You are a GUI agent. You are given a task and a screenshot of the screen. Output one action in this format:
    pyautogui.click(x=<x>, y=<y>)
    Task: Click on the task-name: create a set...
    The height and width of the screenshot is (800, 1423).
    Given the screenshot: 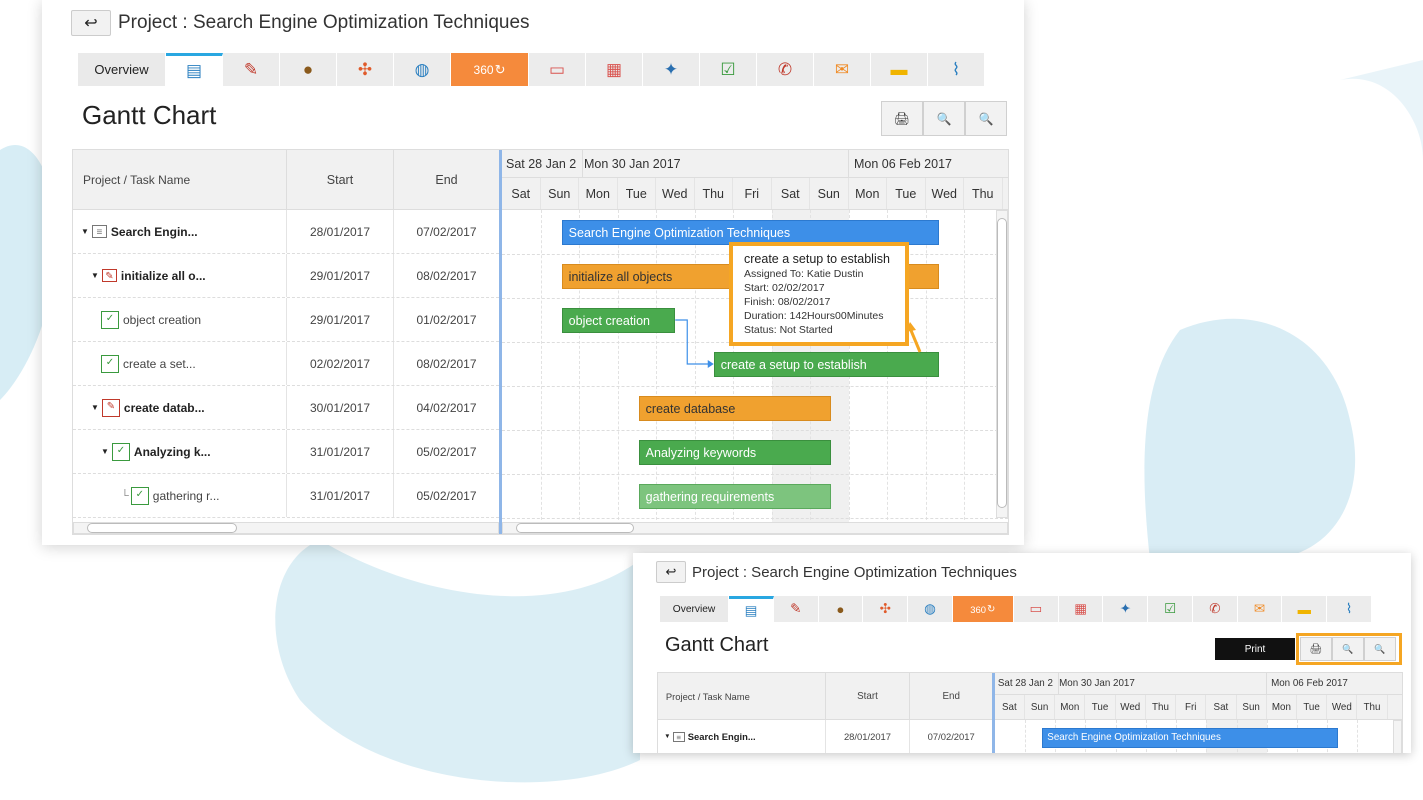 What is the action you would take?
    pyautogui.click(x=159, y=363)
    